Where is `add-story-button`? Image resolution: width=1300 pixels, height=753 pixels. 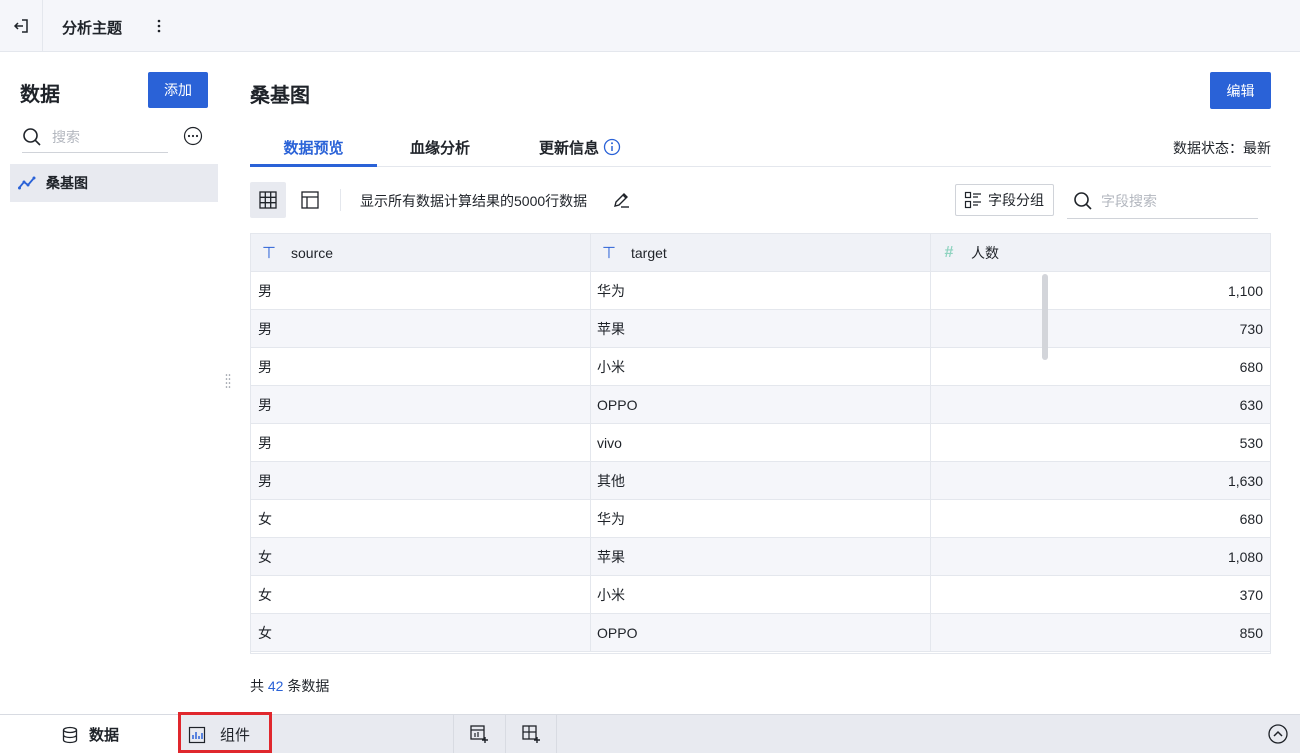 add-story-button is located at coordinates (531, 734).